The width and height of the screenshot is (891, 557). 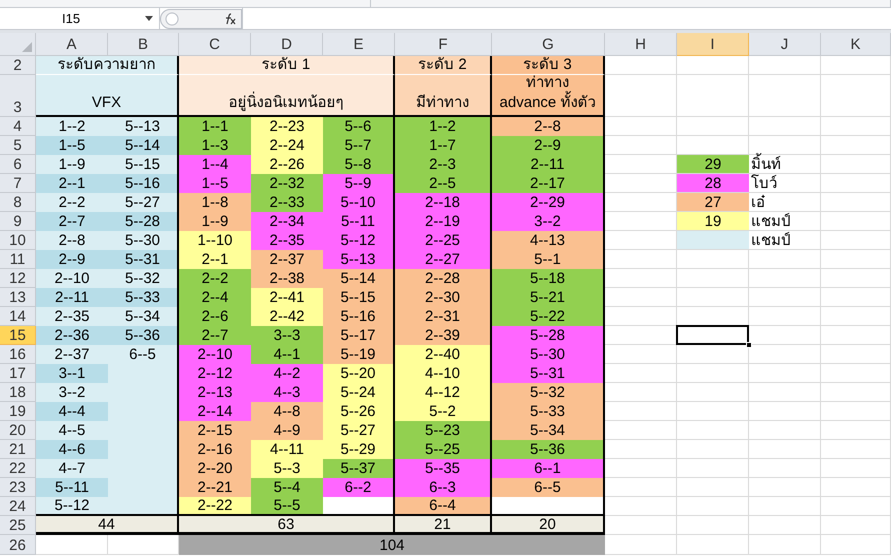 I want to click on column-header: B, so click(x=143, y=44).